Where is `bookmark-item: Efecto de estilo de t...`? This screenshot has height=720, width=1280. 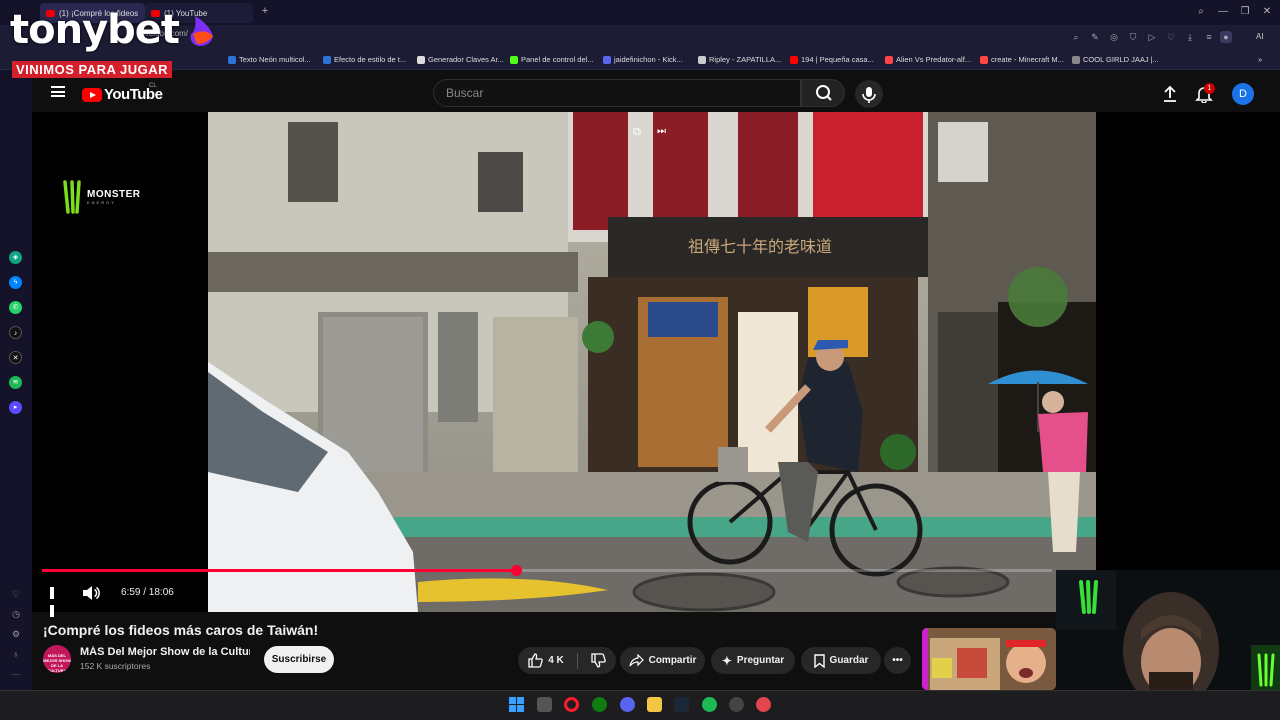
bookmark-item: Efecto de estilo de t... is located at coordinates (364, 59).